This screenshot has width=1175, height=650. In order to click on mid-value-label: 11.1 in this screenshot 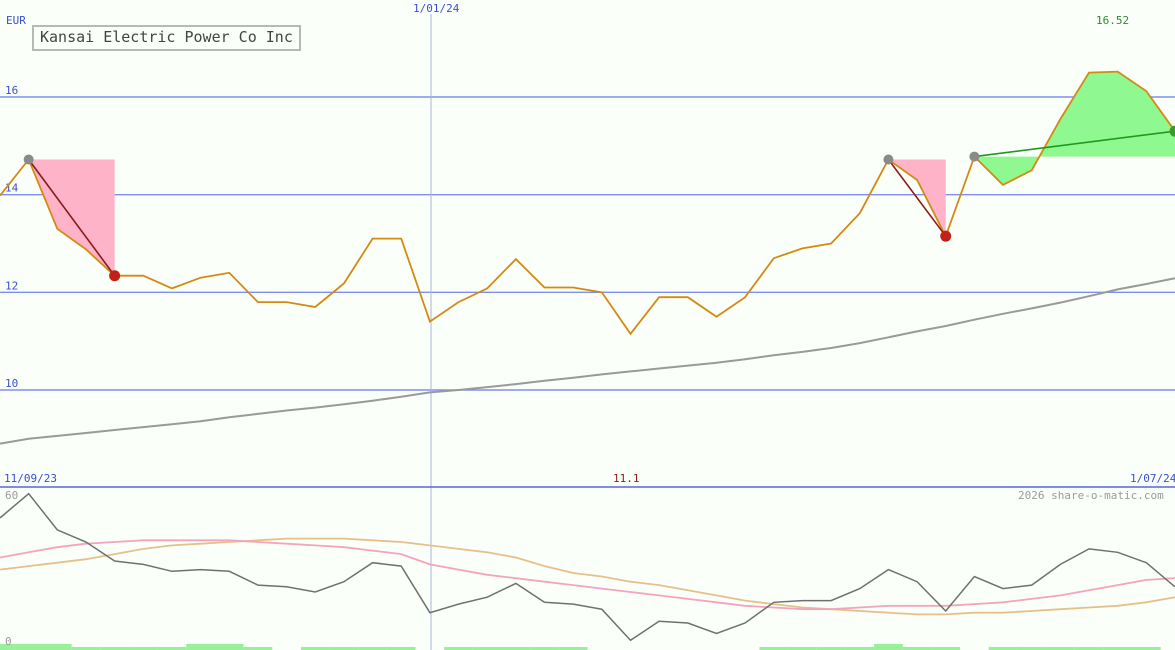, I will do `click(626, 478)`.